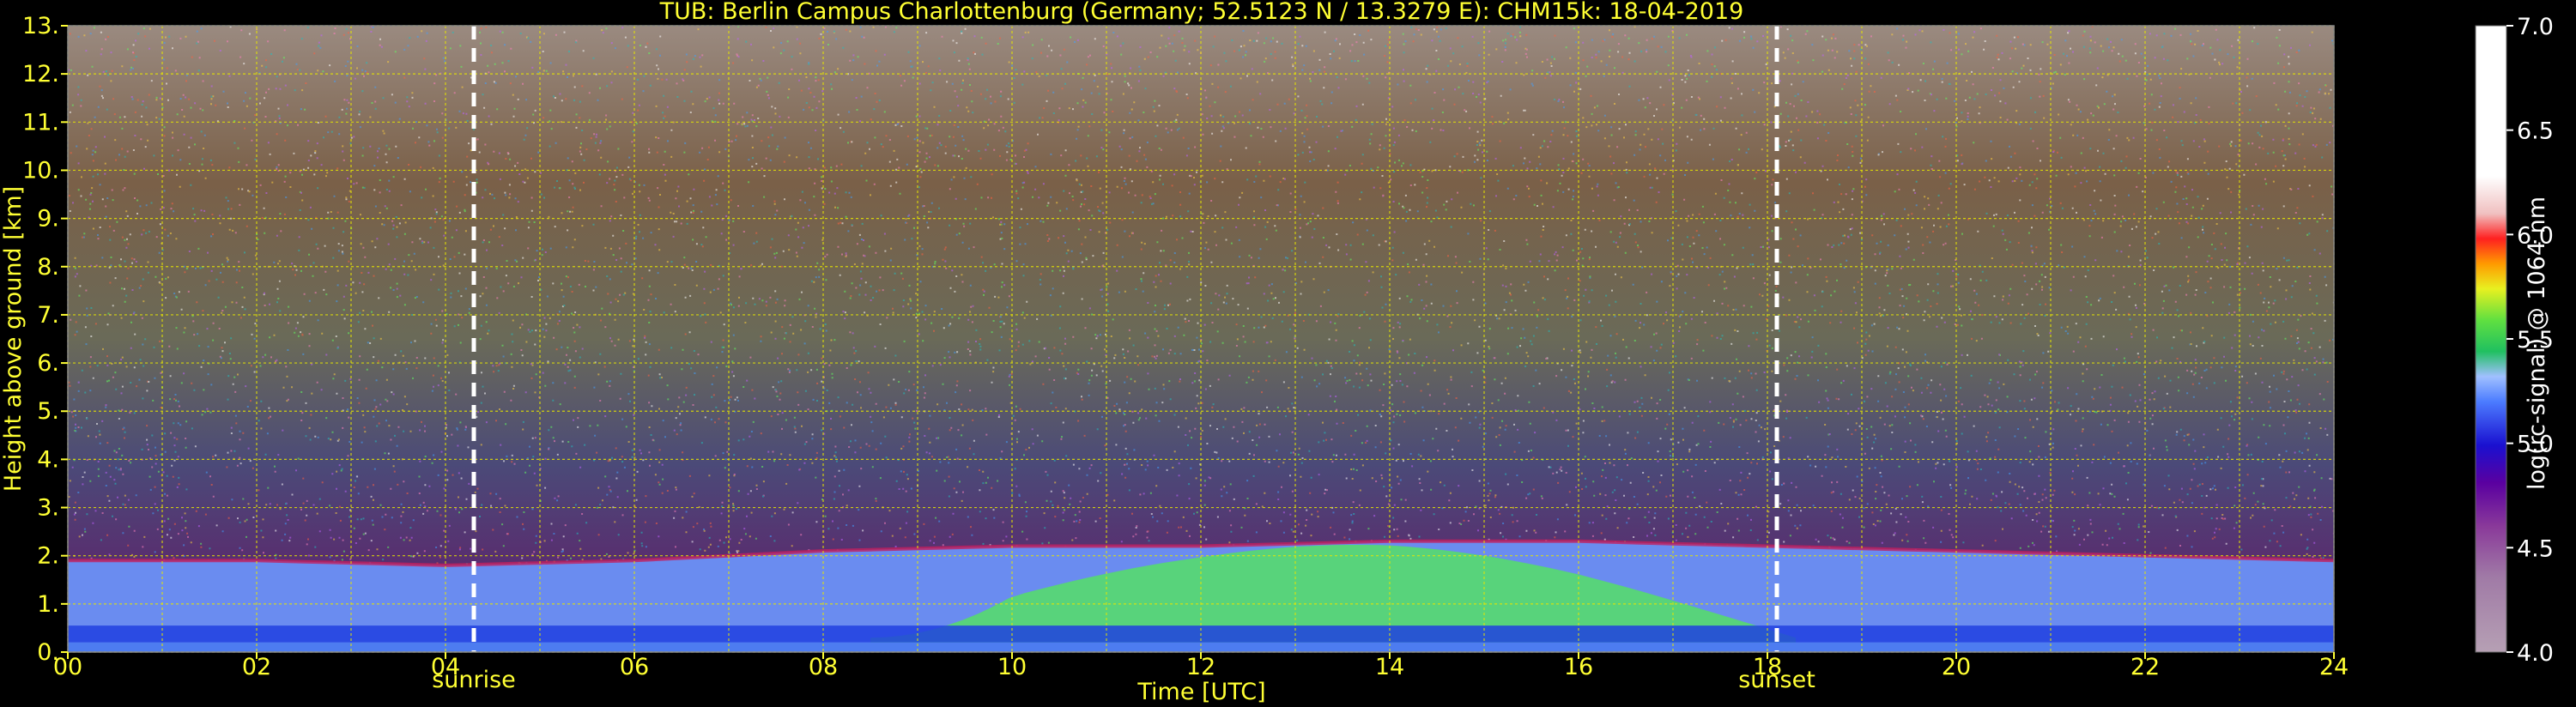 Image resolution: width=2576 pixels, height=707 pixels. Describe the element at coordinates (48, 508) in the screenshot. I see `y-tick-label: 3.` at that location.